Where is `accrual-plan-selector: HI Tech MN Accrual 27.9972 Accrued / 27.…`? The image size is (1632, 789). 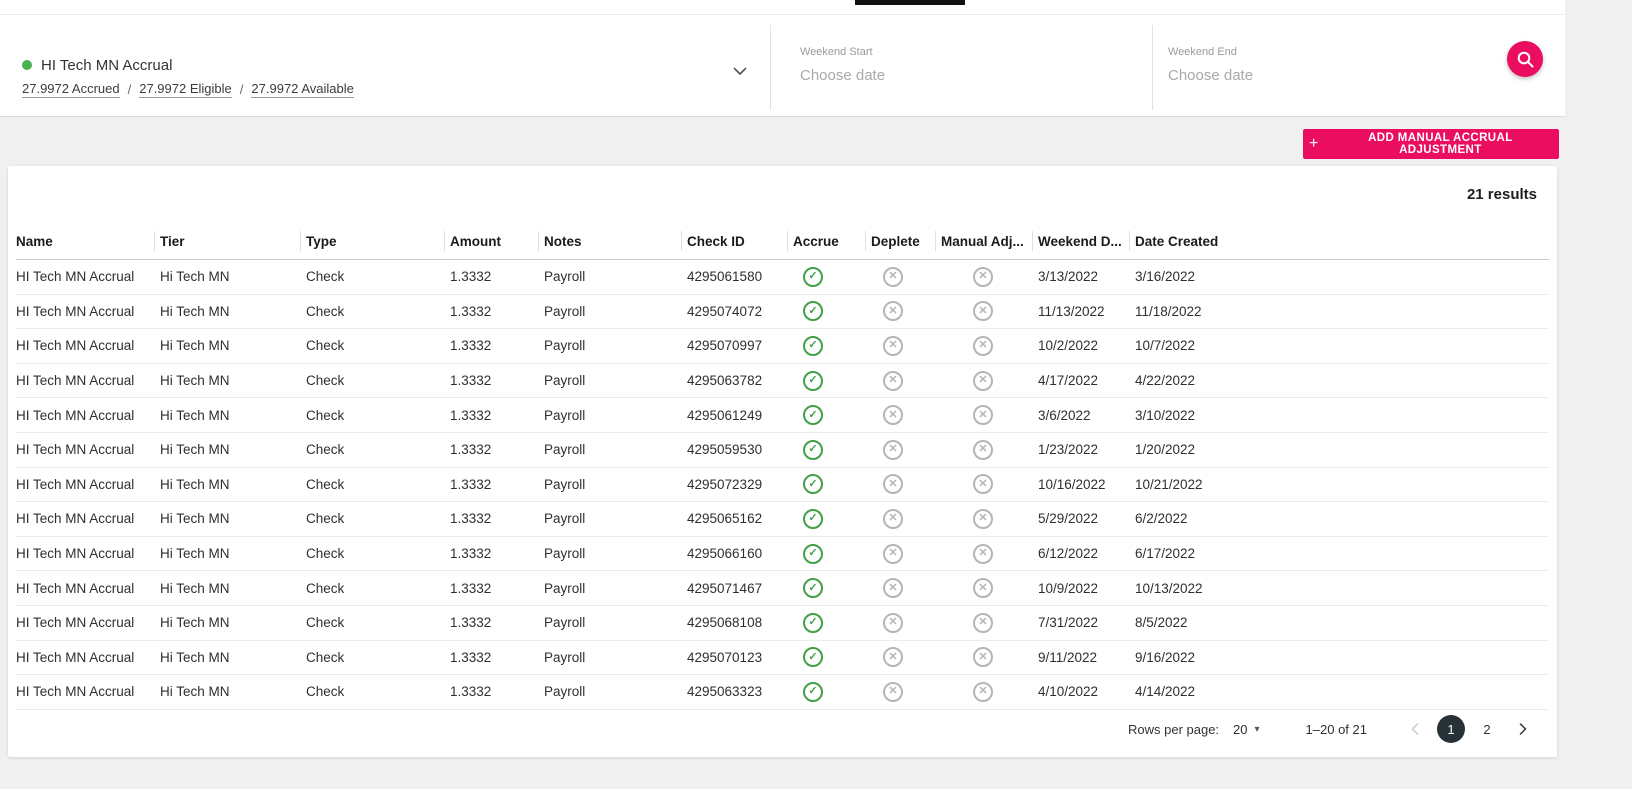 accrual-plan-selector: HI Tech MN Accrual 27.9972 Accrued / 27.… is located at coordinates (392, 76).